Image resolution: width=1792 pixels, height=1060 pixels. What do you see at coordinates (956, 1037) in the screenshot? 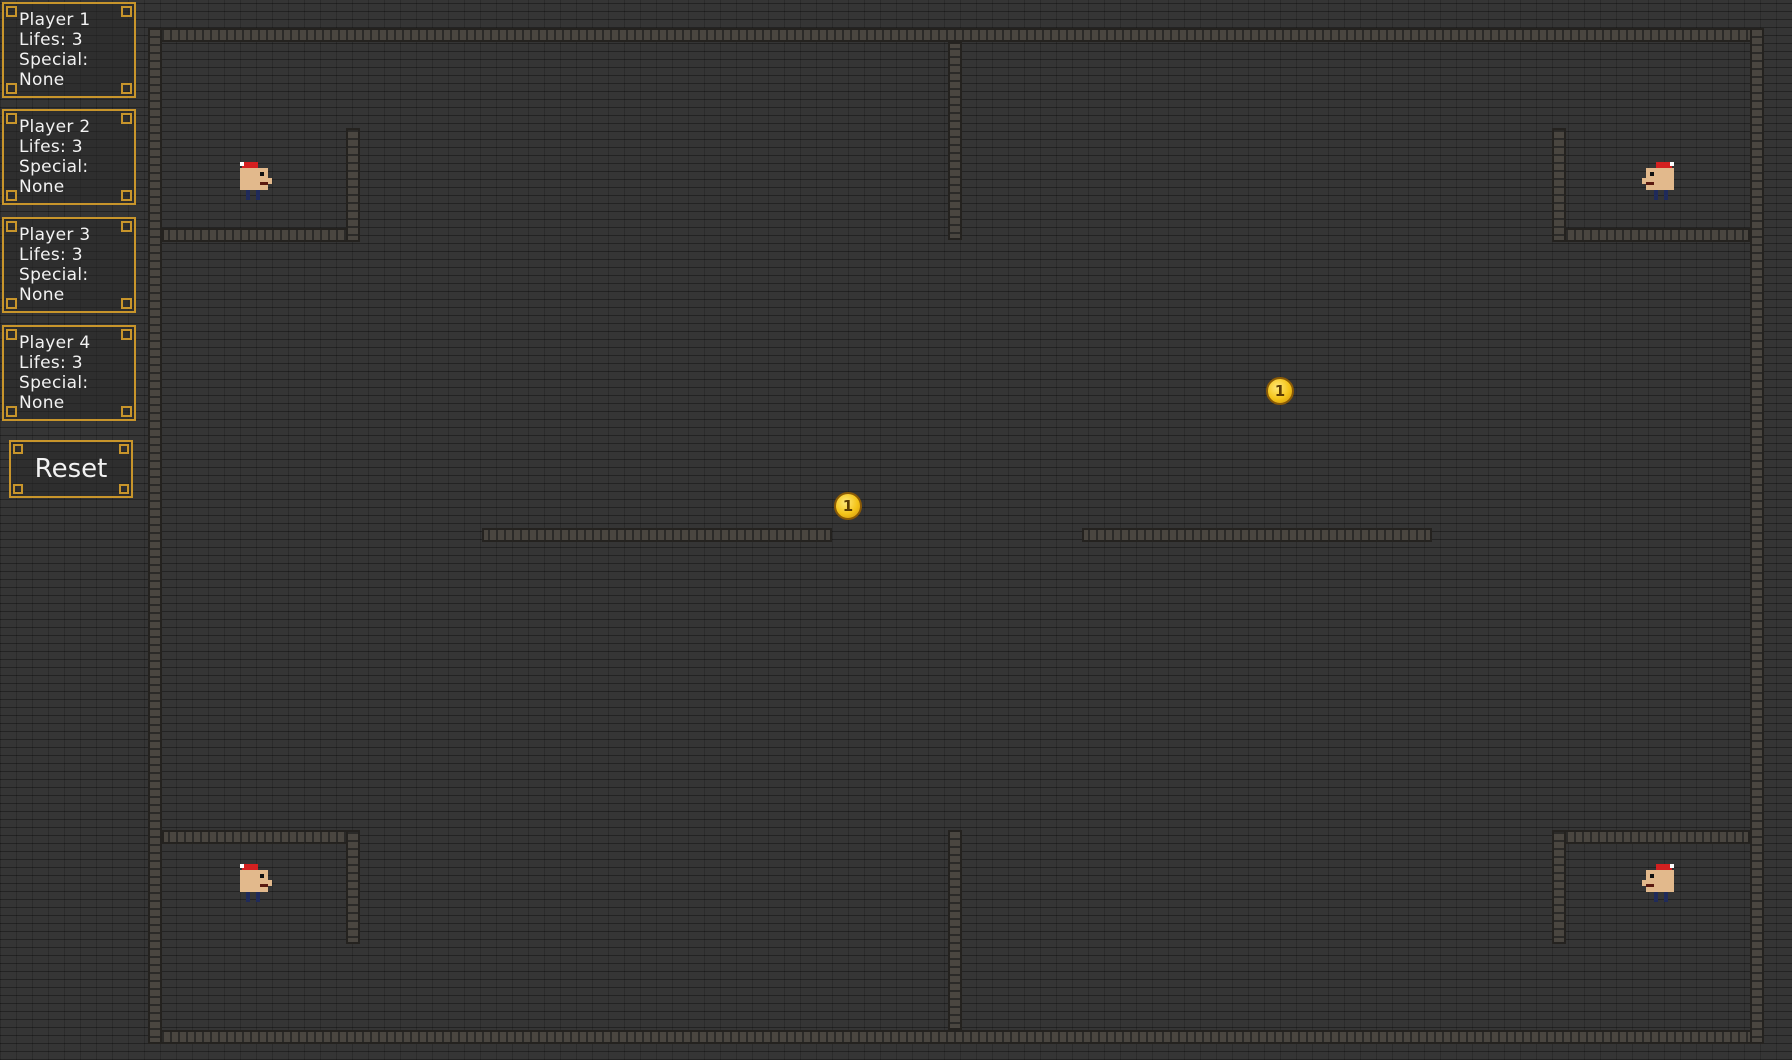
I see `wall-bottom` at bounding box center [956, 1037].